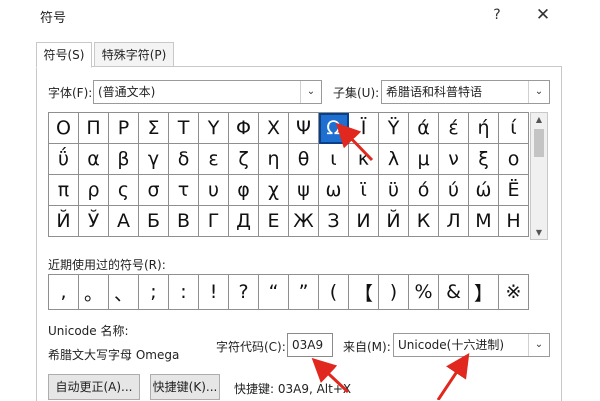 This screenshot has height=401, width=600. What do you see at coordinates (124, 190) in the screenshot?
I see `symbol-cell: ς` at bounding box center [124, 190].